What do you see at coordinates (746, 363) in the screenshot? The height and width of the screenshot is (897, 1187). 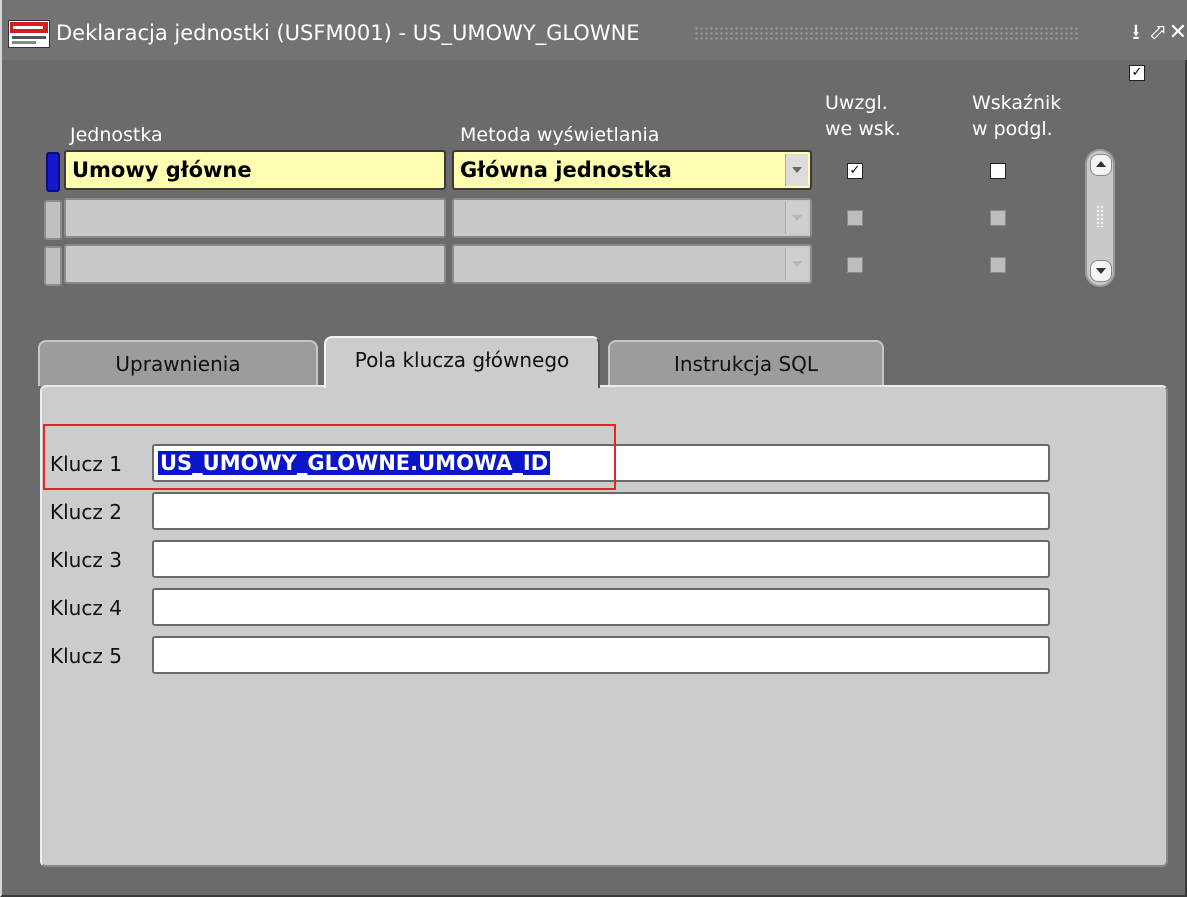 I see `tab-instrukcja-sql: Instrukcja SQL` at bounding box center [746, 363].